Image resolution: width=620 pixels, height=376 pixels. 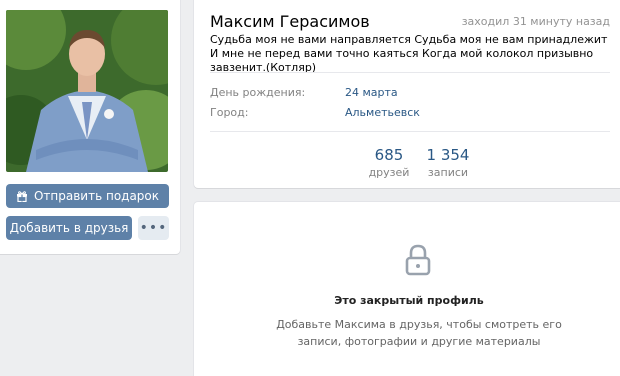 What do you see at coordinates (409, 300) in the screenshot?
I see `private-profile-title: Это закрытый профиль` at bounding box center [409, 300].